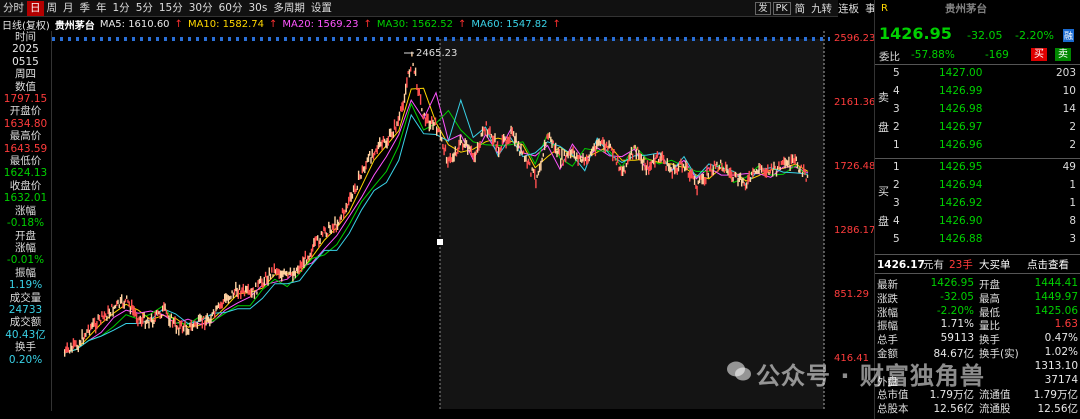 The height and width of the screenshot is (419, 1080). I want to click on deal-type: 大买单, so click(995, 265).